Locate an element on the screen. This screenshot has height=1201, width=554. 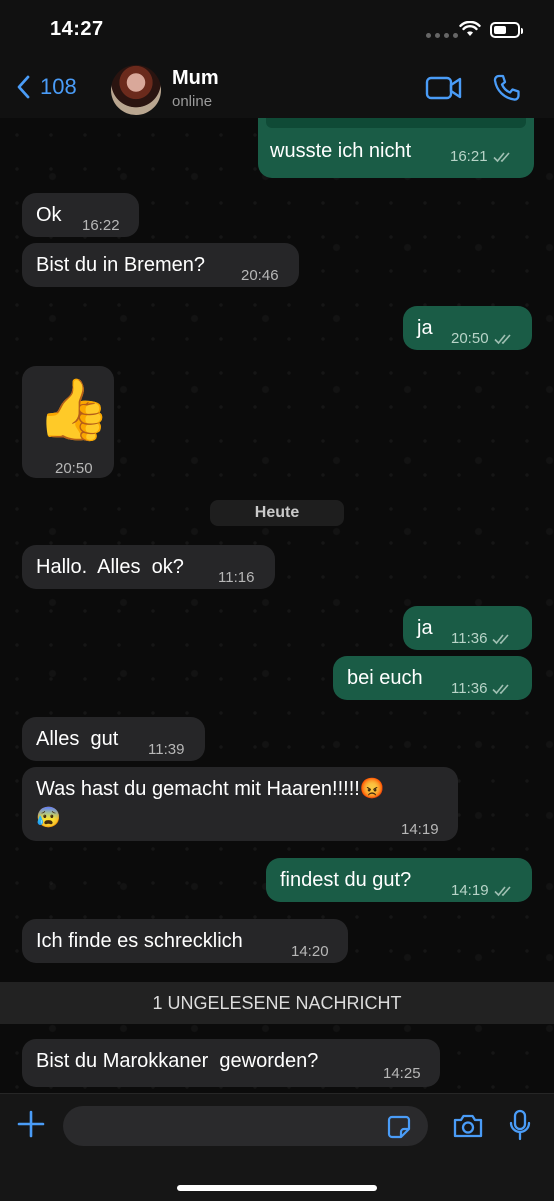
message-time: 11:39 is located at coordinates (166, 749).